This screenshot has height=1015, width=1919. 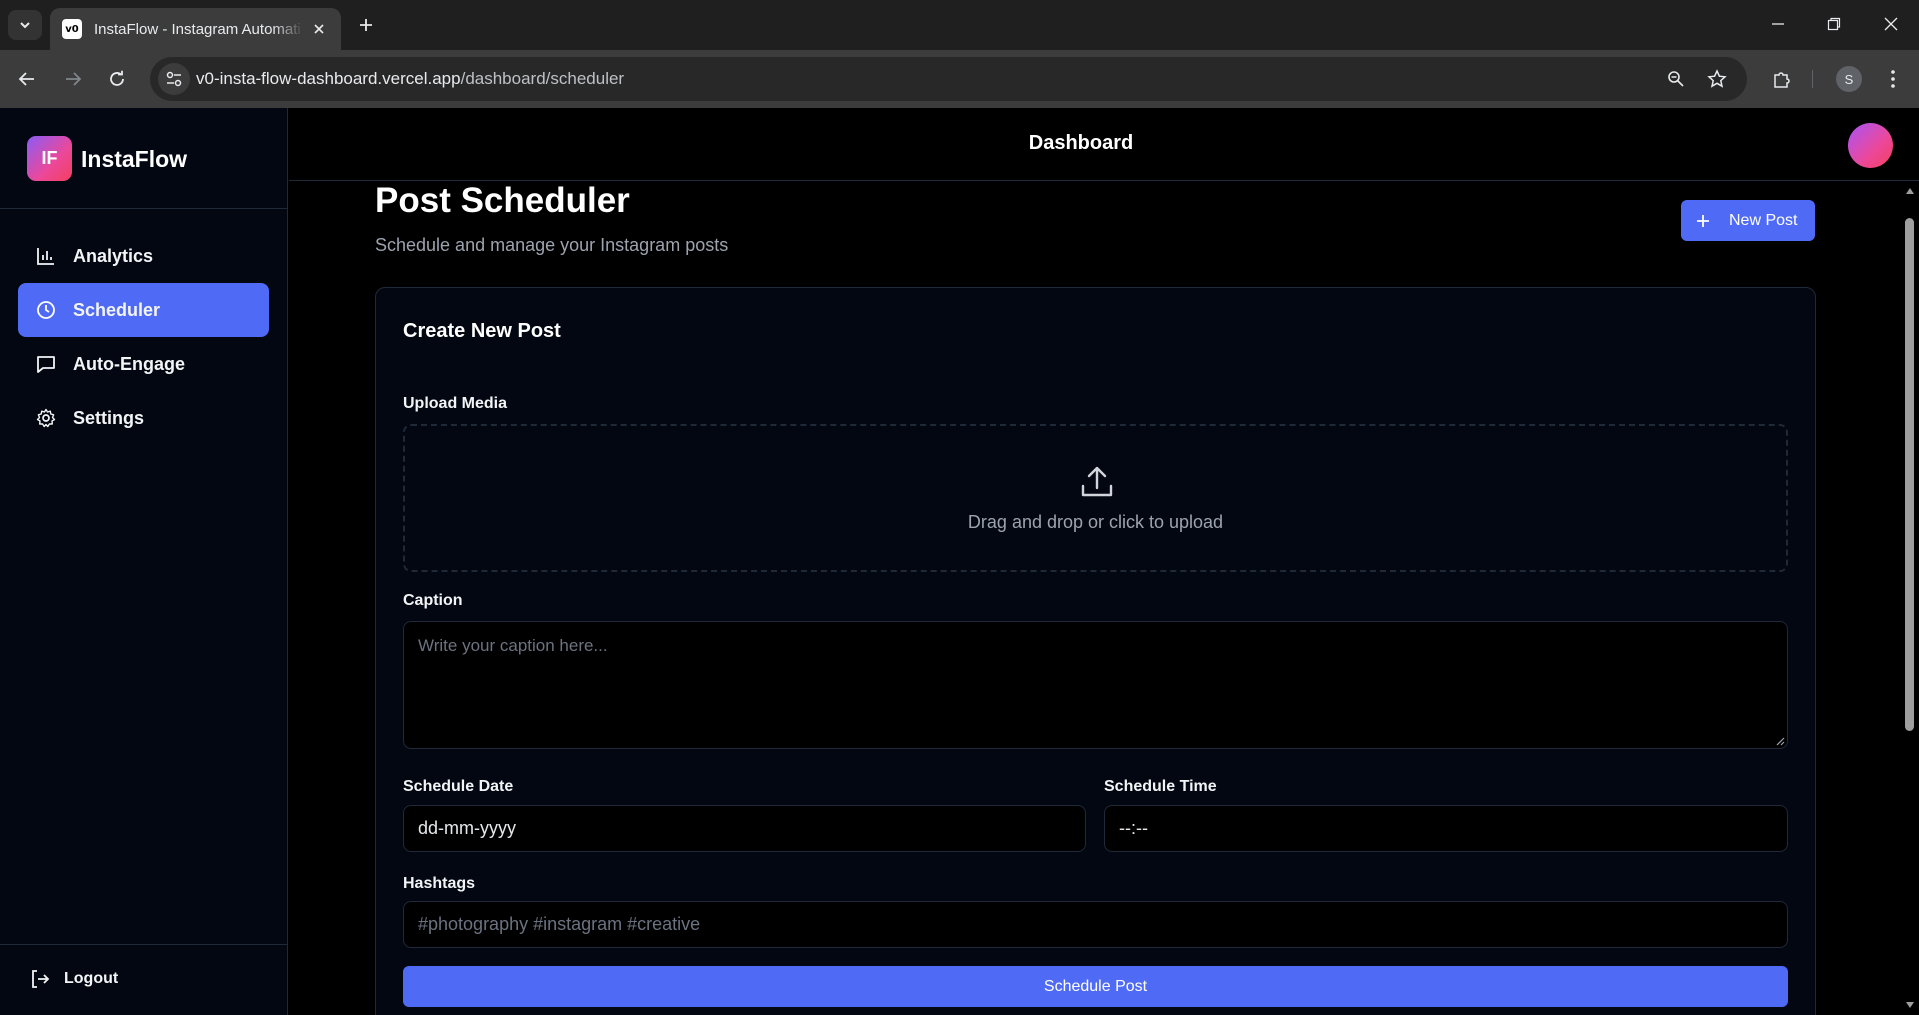 I want to click on new-post-label: New Post, so click(x=1763, y=220).